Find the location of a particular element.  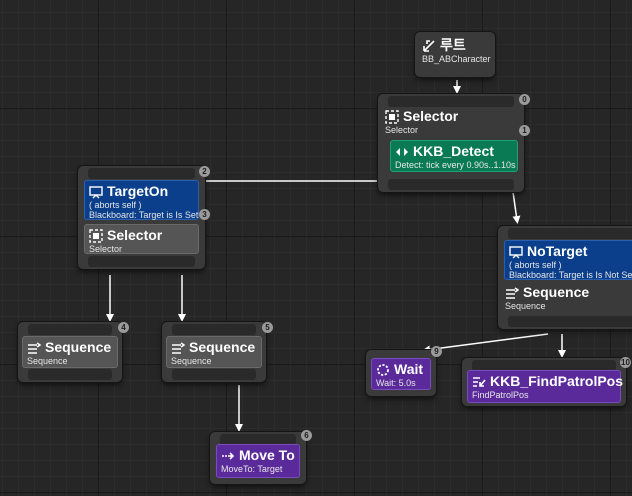

sequence-box-4: Sequence Sequence is located at coordinates (70, 352).